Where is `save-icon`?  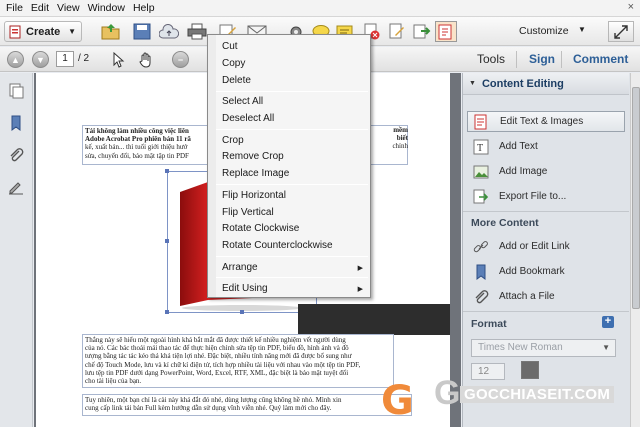 save-icon is located at coordinates (142, 31).